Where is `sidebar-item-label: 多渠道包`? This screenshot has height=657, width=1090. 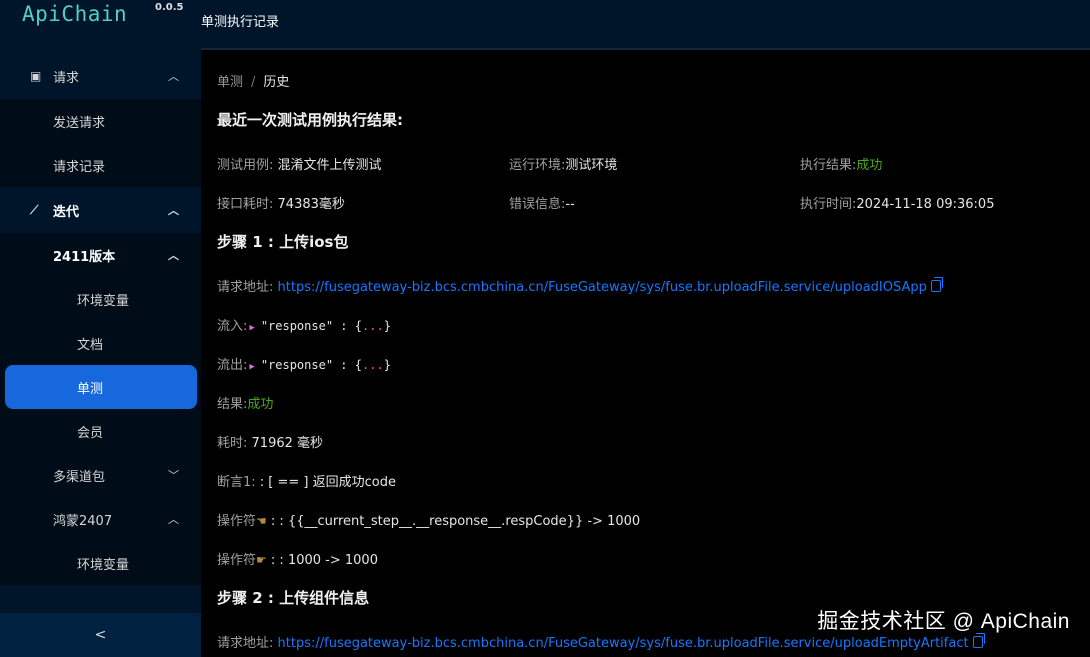 sidebar-item-label: 多渠道包 is located at coordinates (79, 477).